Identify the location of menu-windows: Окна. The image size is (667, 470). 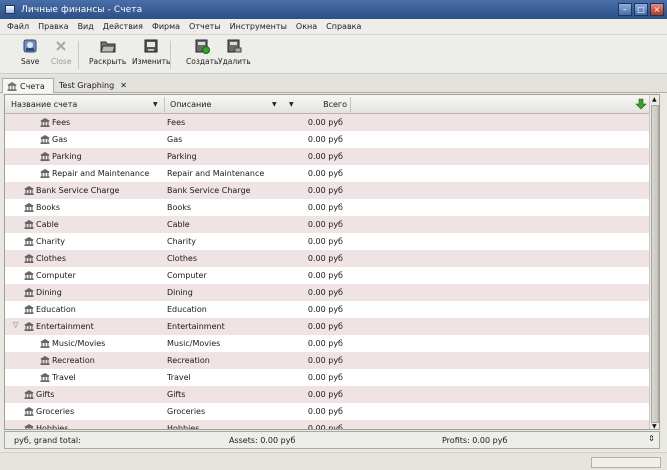
(306, 26).